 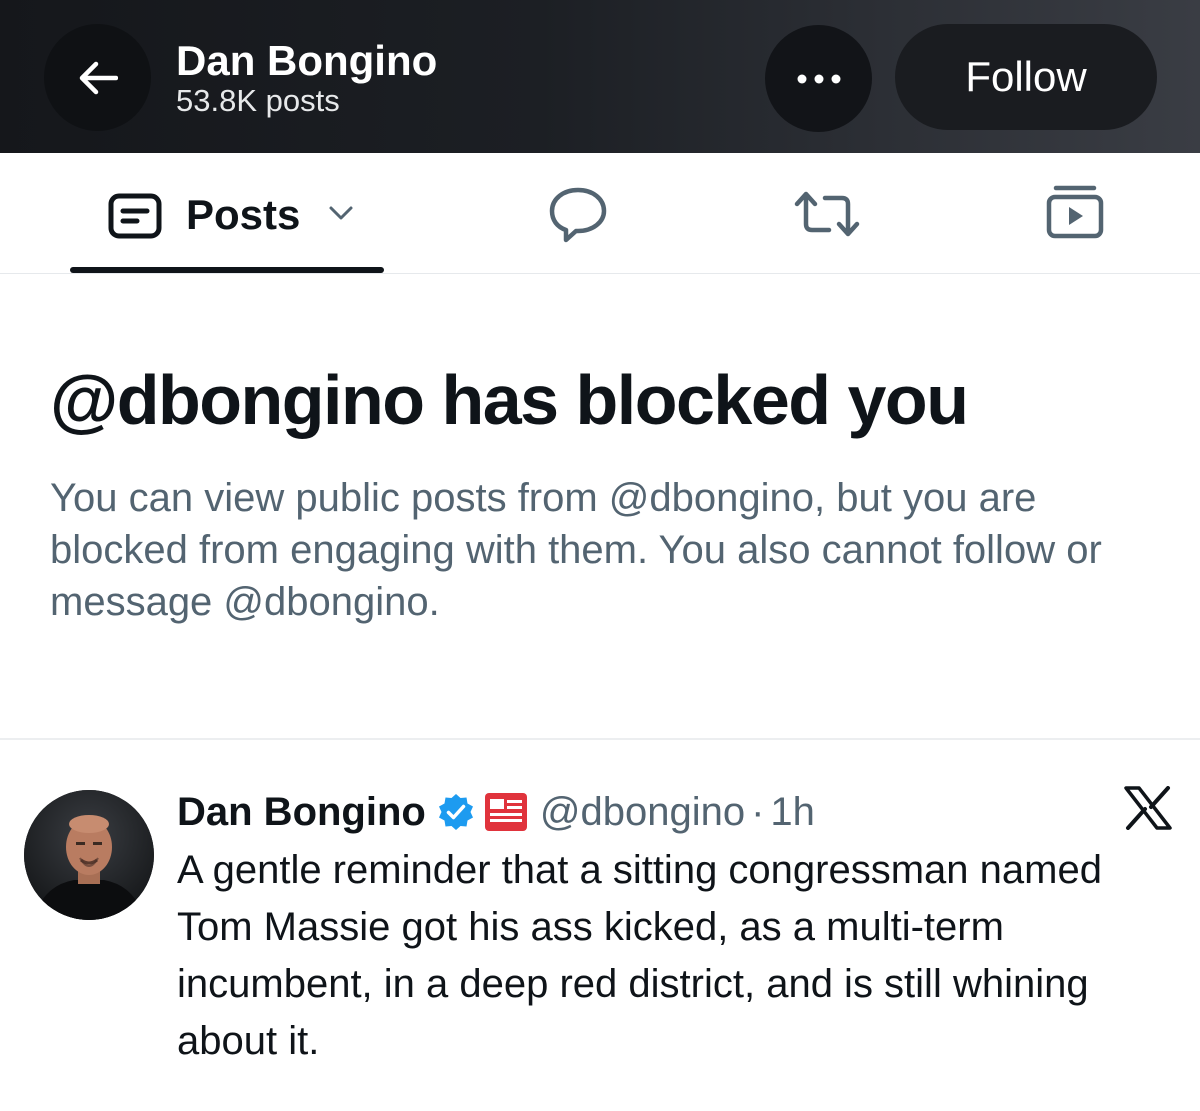 What do you see at coordinates (258, 100) in the screenshot?
I see `post-count: 53.8K posts` at bounding box center [258, 100].